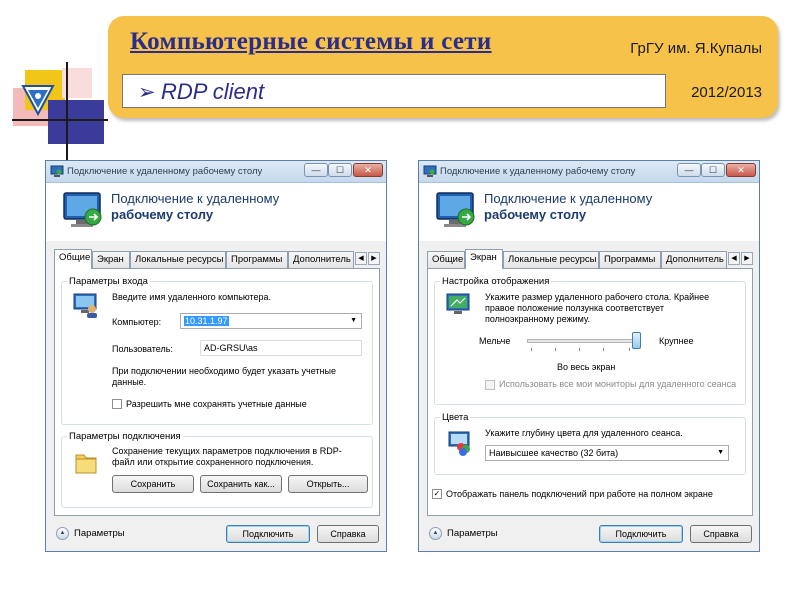 Image resolution: width=800 pixels, height=600 pixels. I want to click on university-name: ГрГУ им. Я.Купалы, so click(696, 48).